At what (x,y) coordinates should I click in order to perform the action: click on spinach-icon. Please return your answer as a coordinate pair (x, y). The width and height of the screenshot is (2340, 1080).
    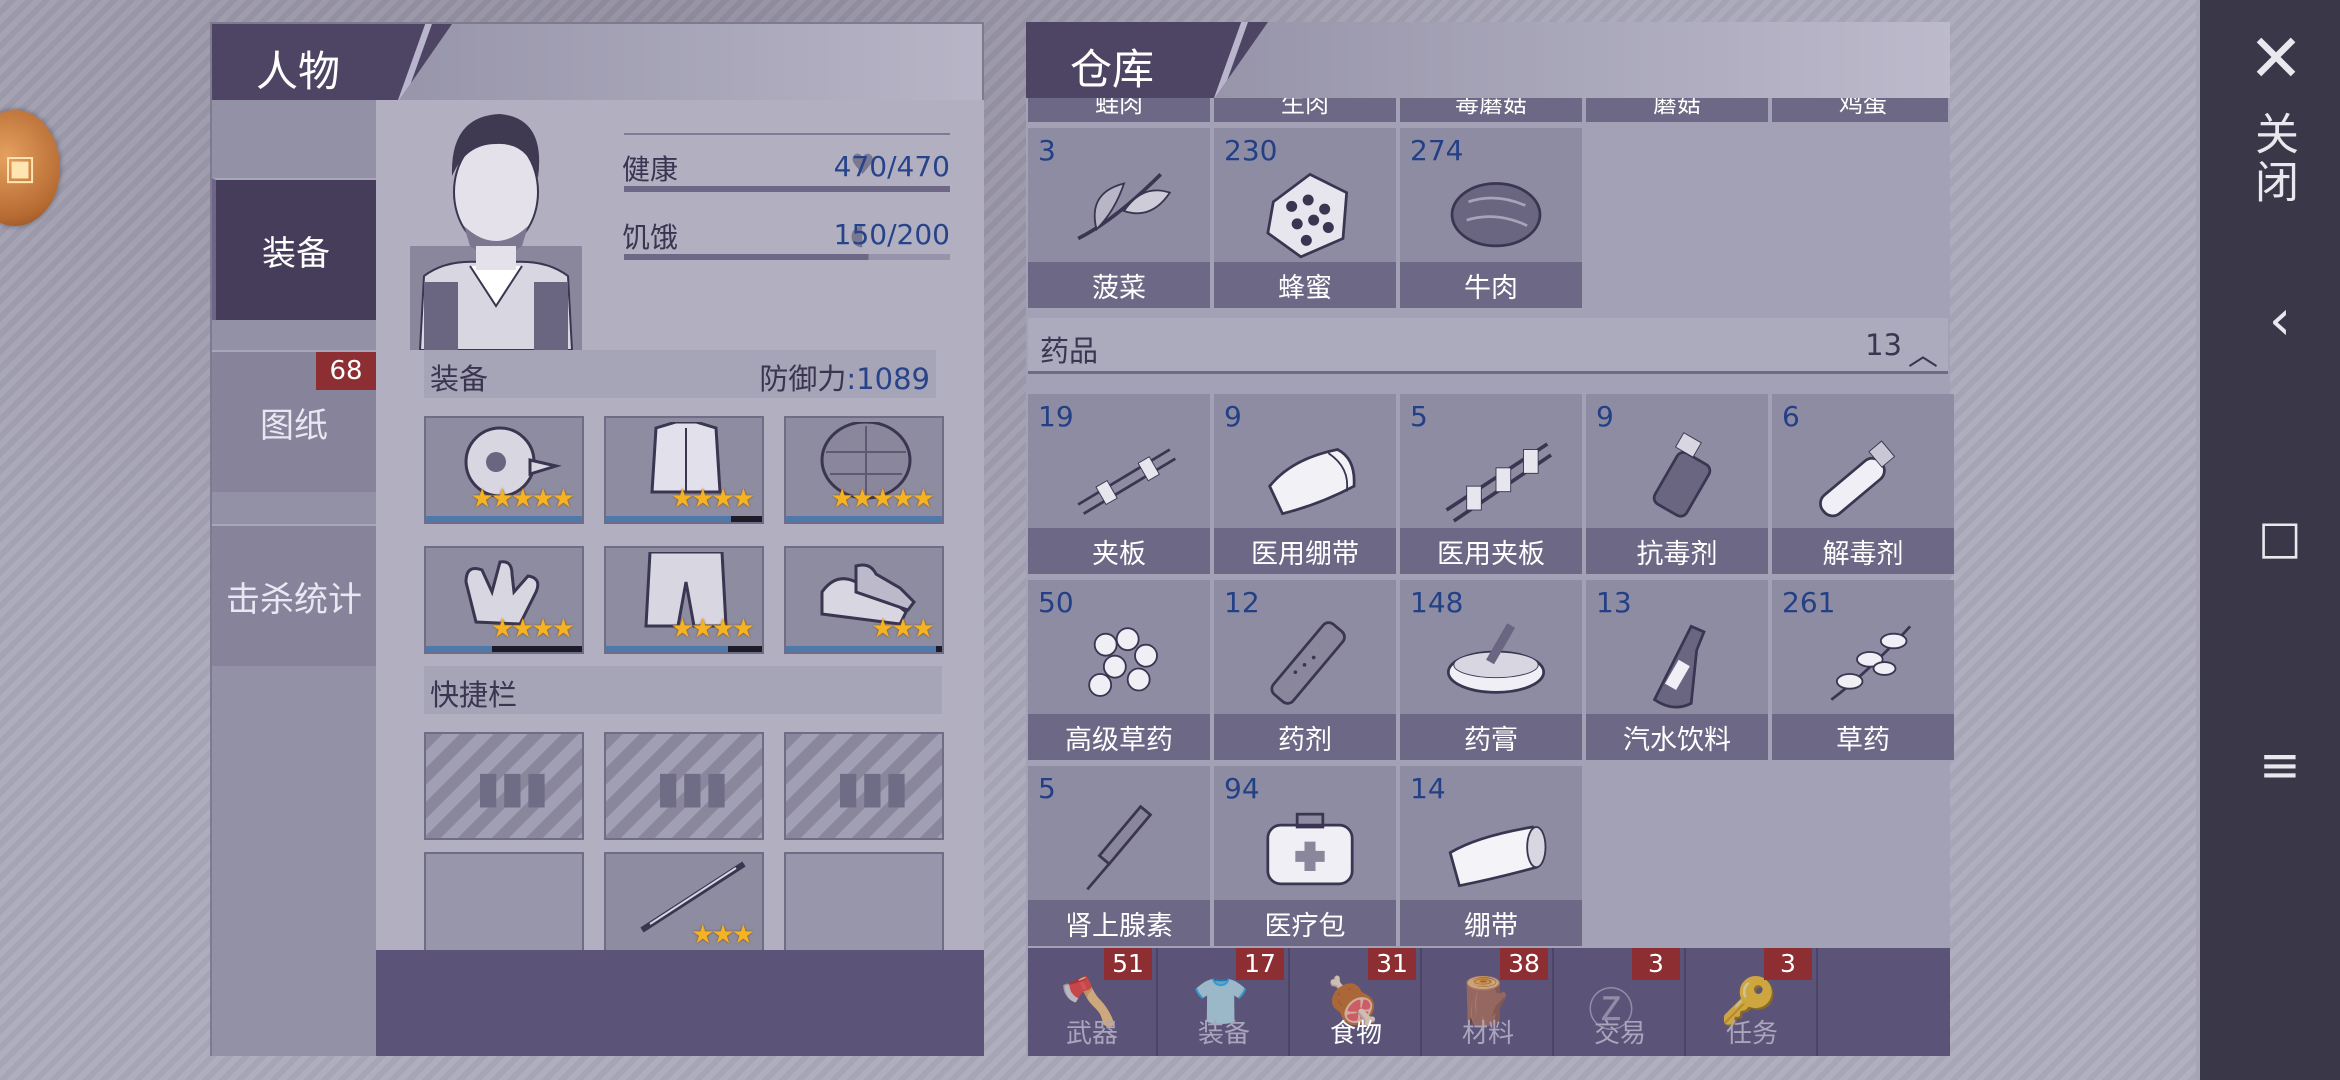
    Looking at the image, I should click on (1124, 207).